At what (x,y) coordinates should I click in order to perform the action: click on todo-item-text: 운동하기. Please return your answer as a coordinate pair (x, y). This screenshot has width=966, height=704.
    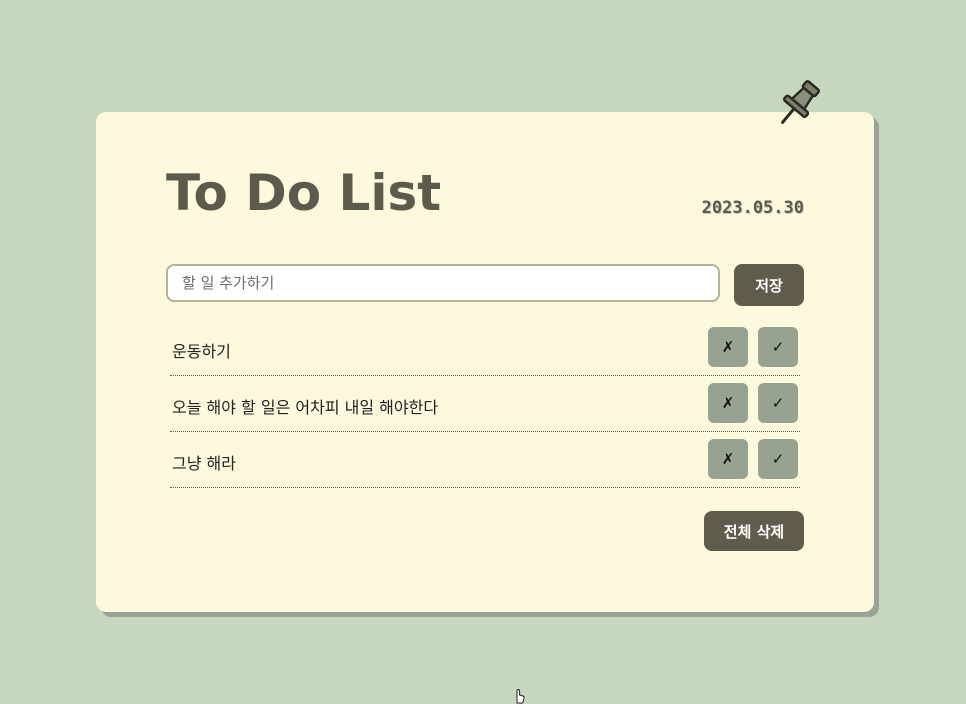
    Looking at the image, I should click on (201, 351).